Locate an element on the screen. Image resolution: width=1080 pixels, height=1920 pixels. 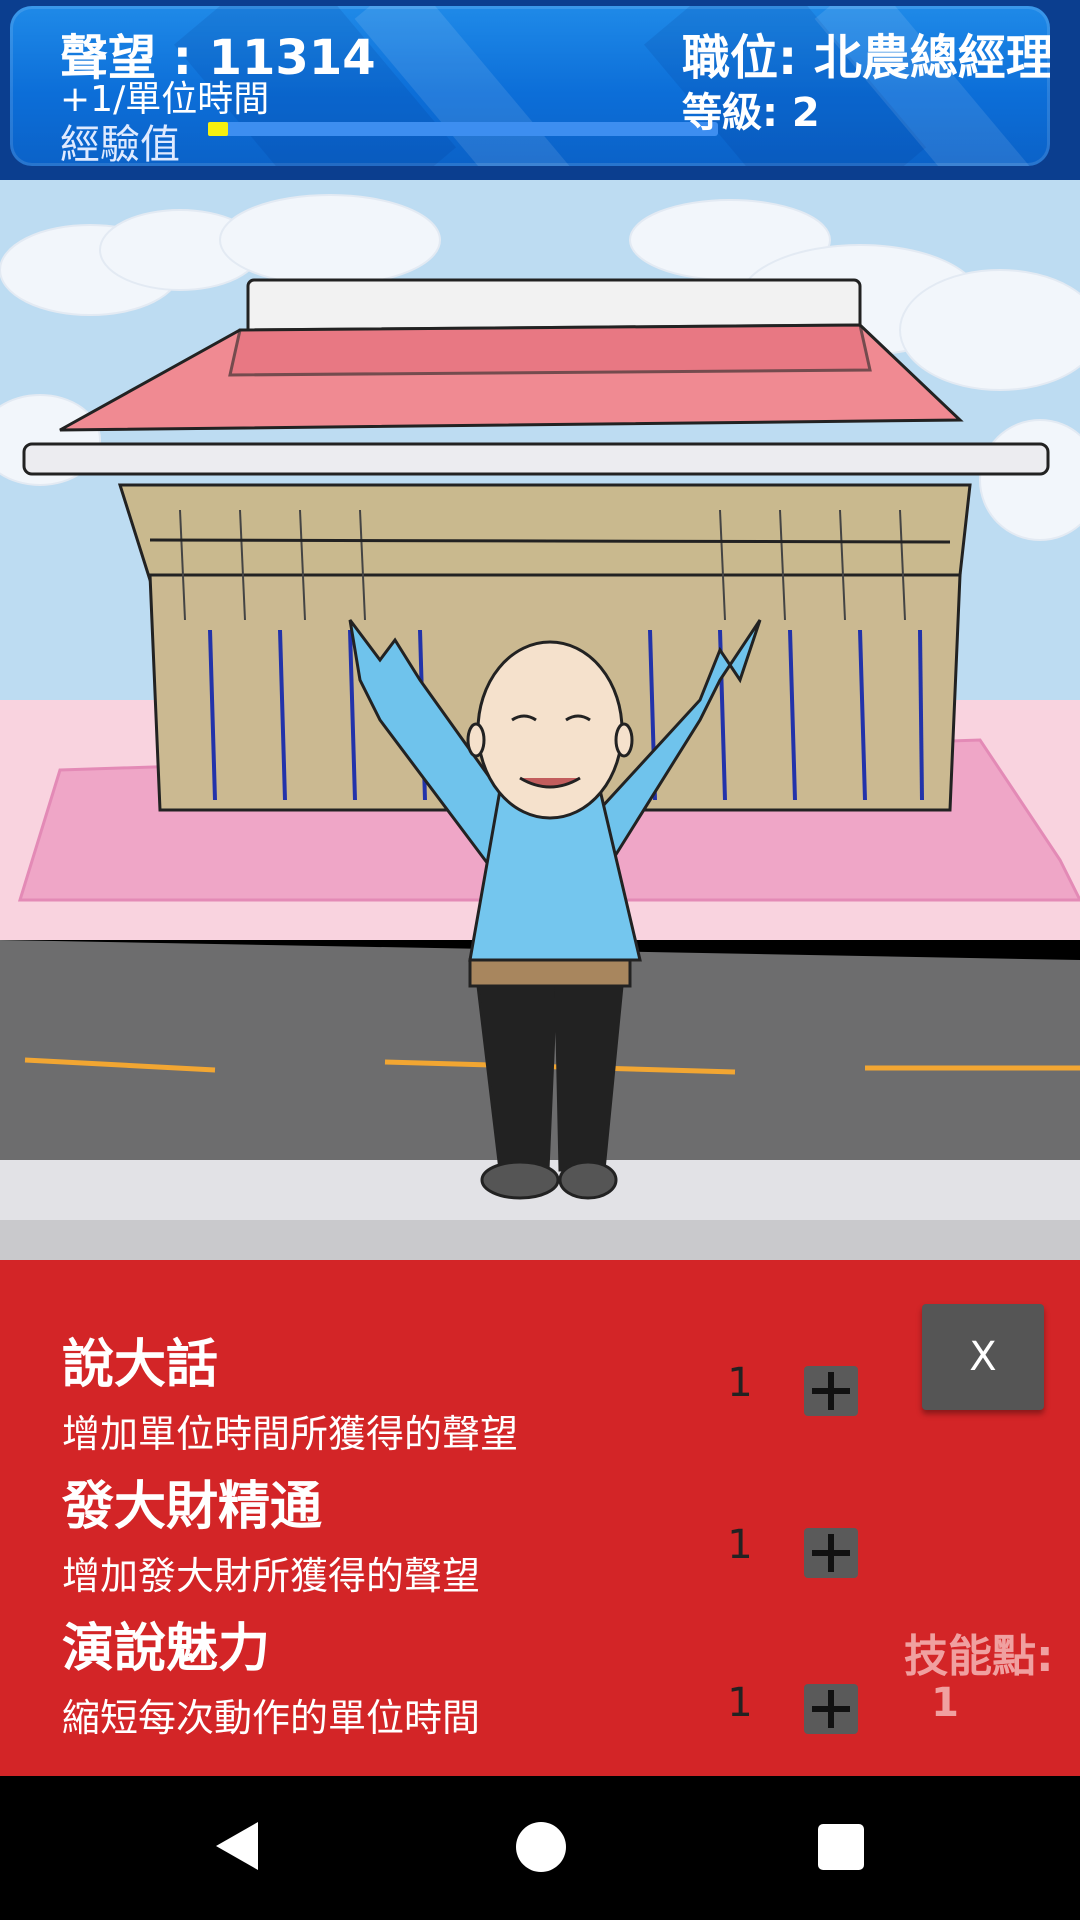
job-title: 職位: 北農總經理 is located at coordinates (866, 58).